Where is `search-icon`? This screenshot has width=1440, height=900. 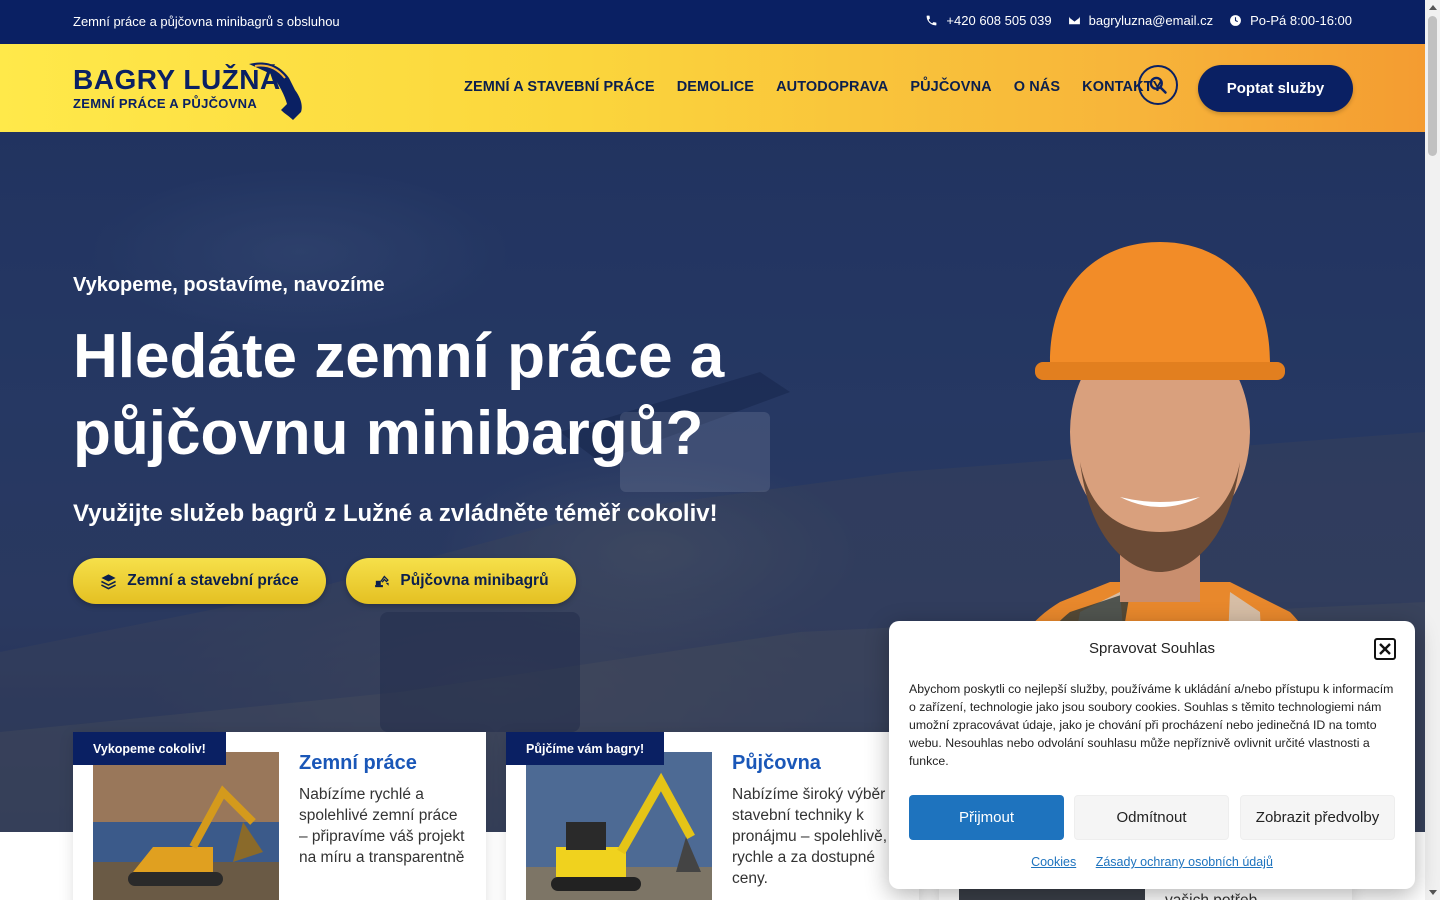 search-icon is located at coordinates (1158, 85).